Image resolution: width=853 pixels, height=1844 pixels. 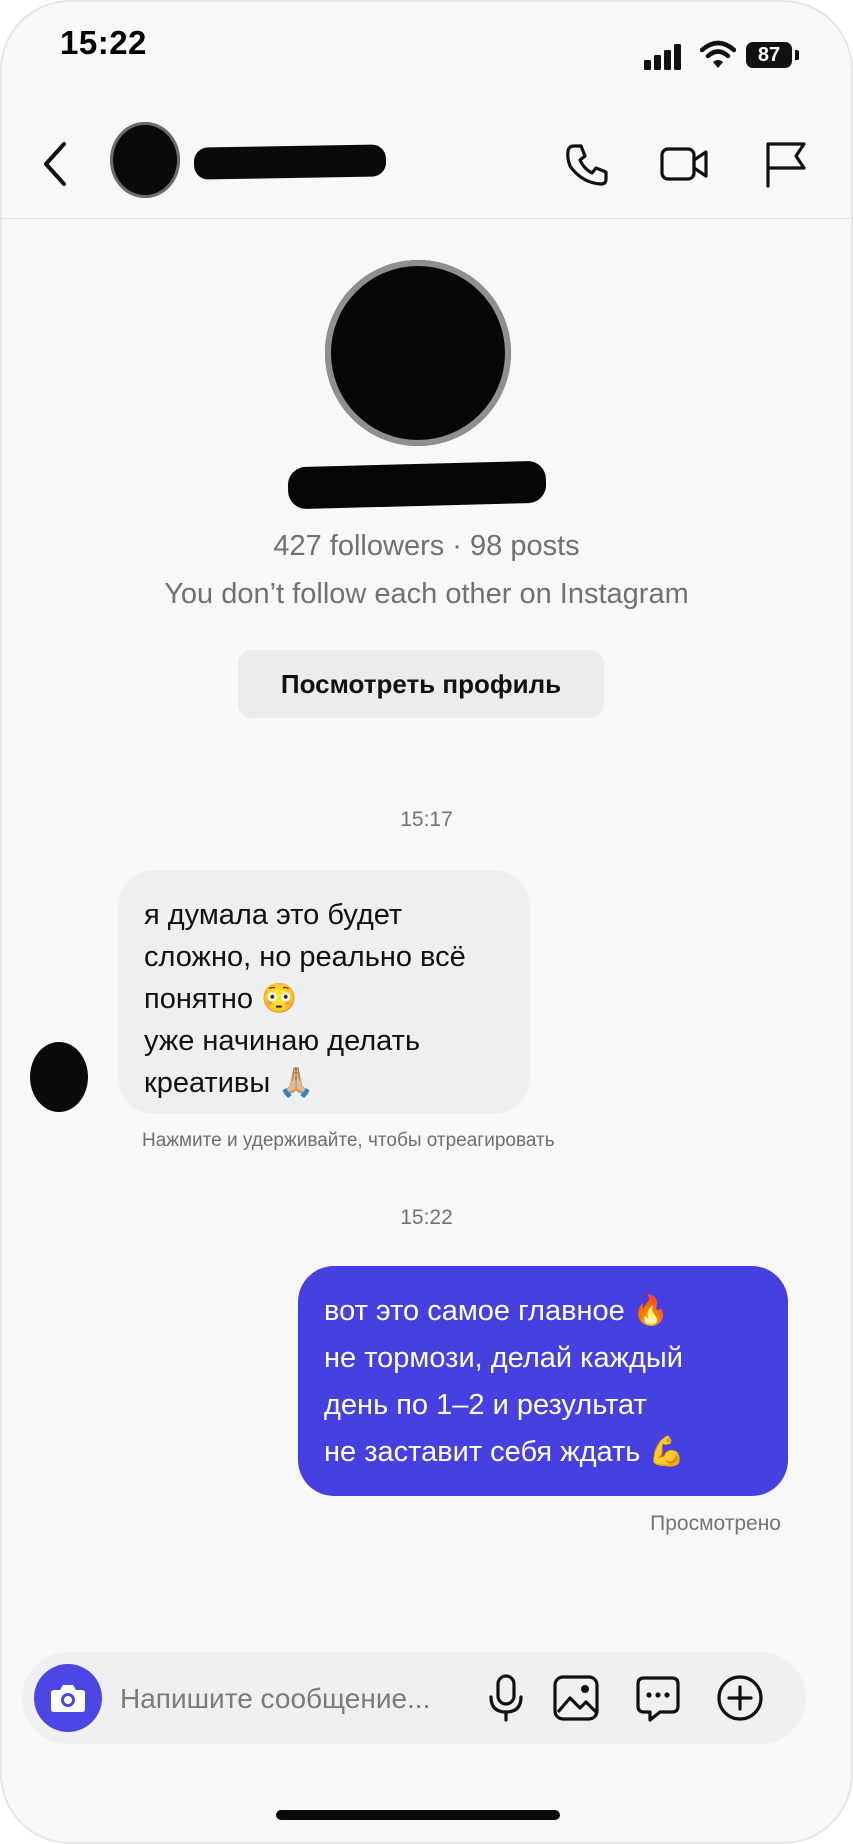 I want to click on battery-nub, so click(x=797, y=55).